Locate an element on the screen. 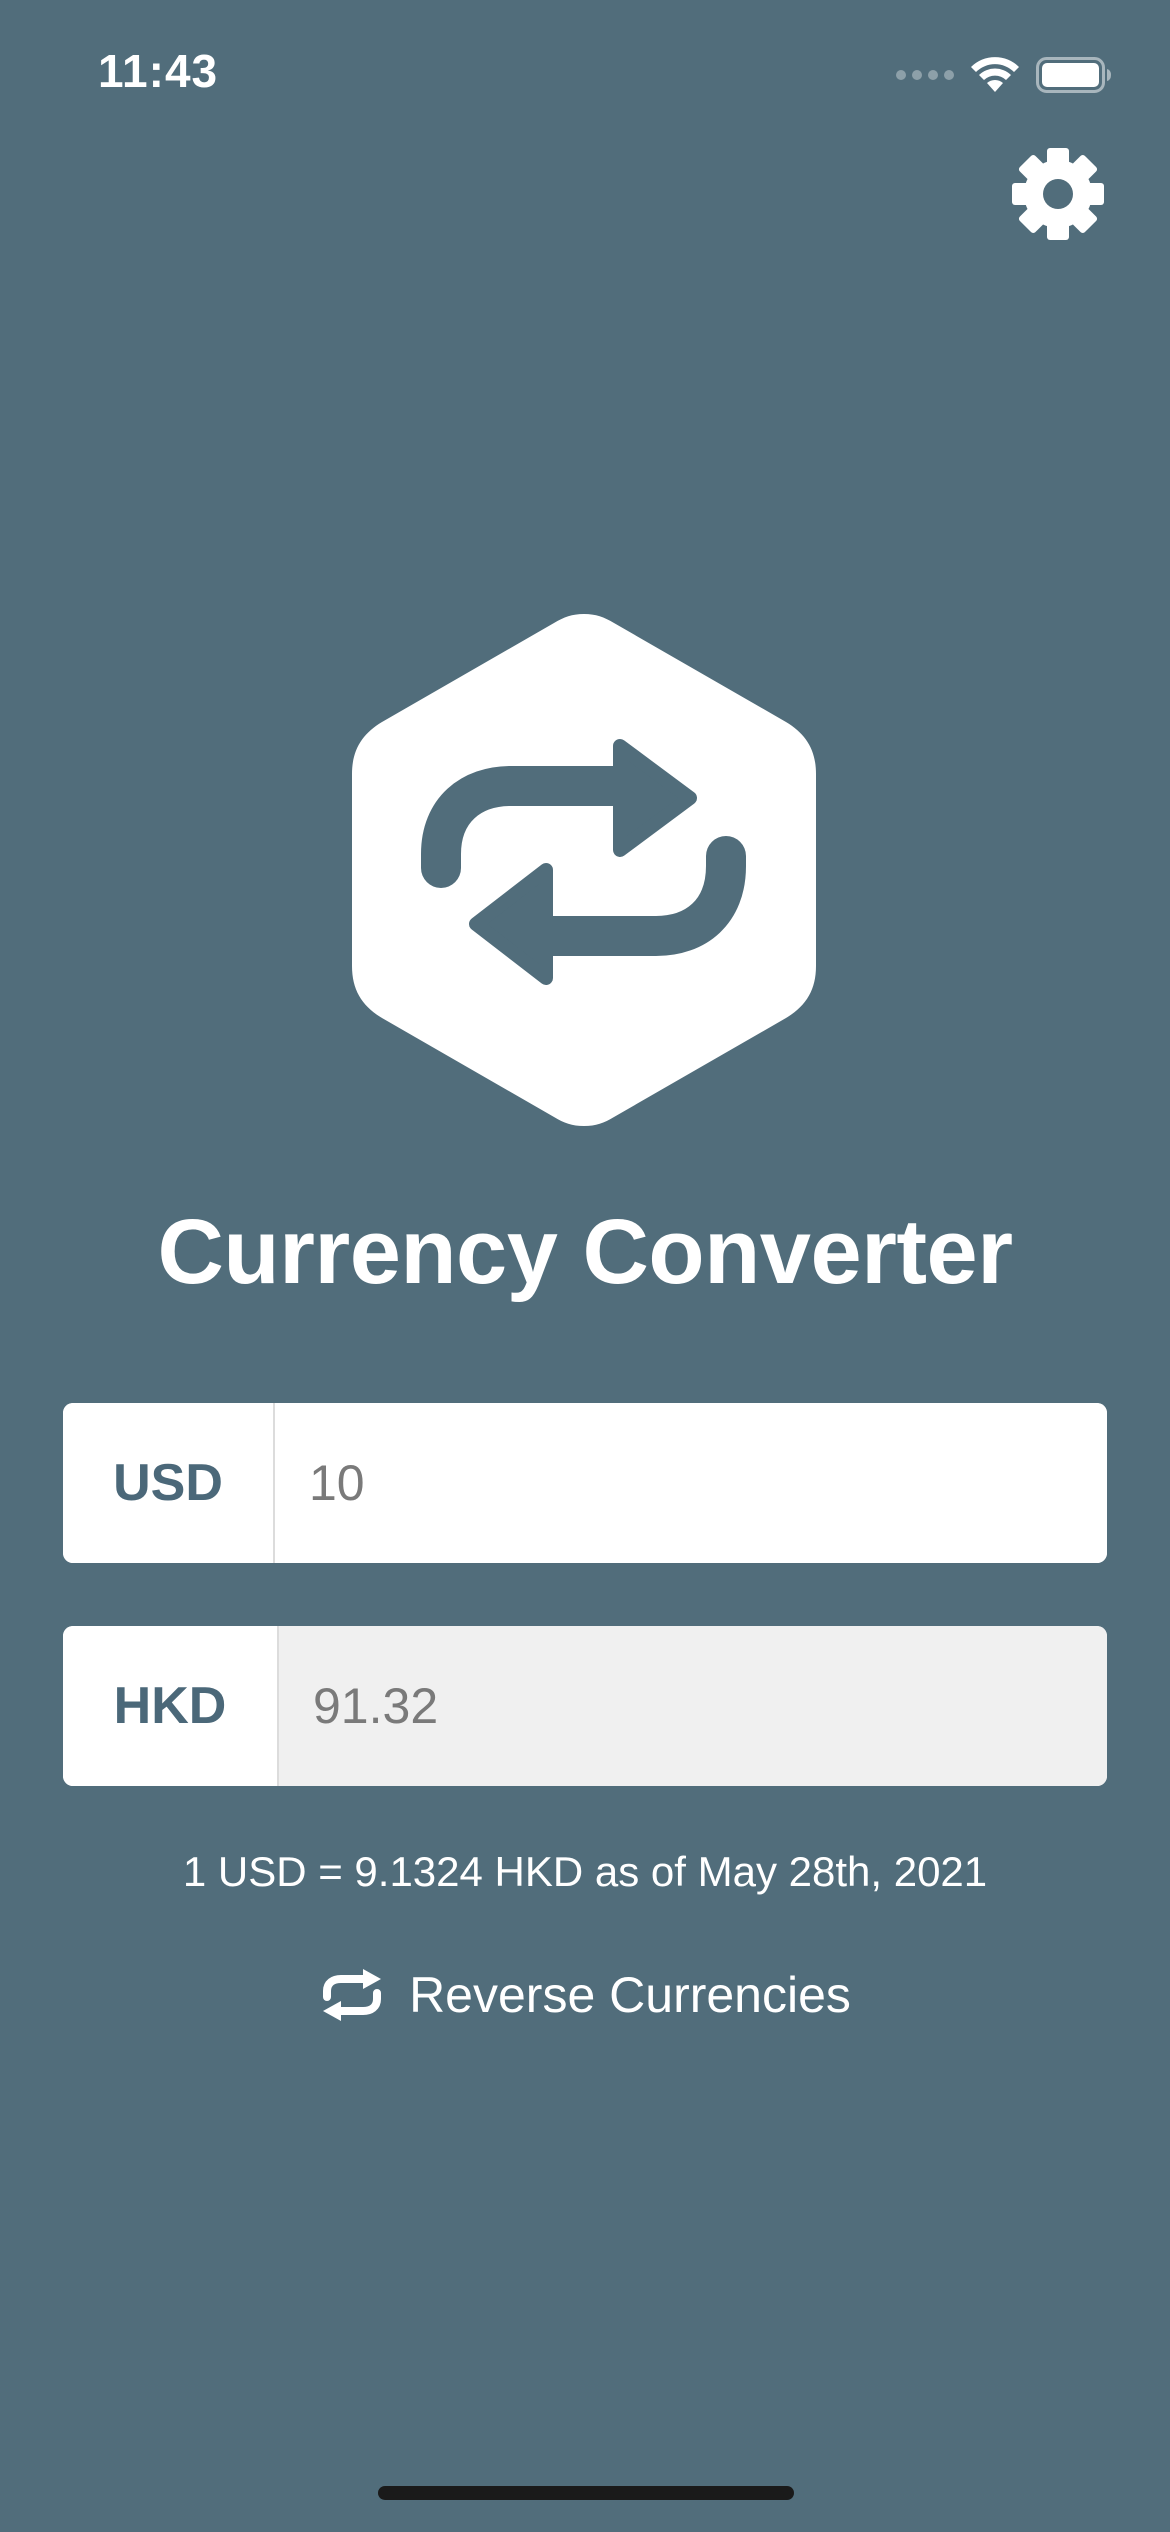  gear-icon is located at coordinates (1058, 194).